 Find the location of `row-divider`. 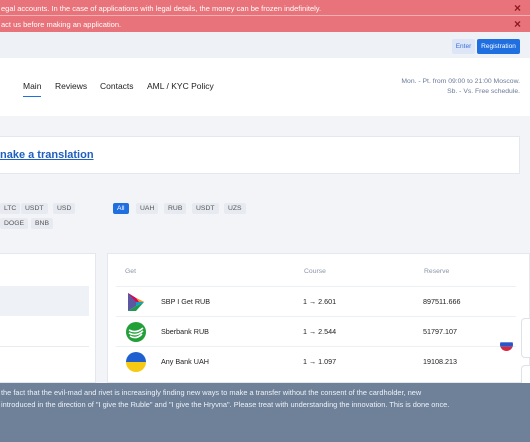

row-divider is located at coordinates (44, 346).